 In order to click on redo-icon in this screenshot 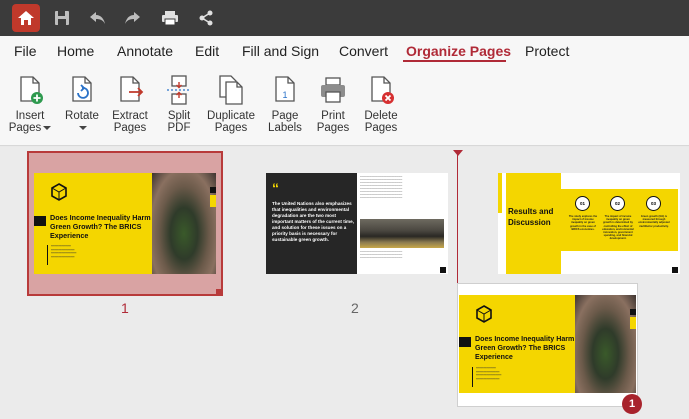, I will do `click(132, 18)`.